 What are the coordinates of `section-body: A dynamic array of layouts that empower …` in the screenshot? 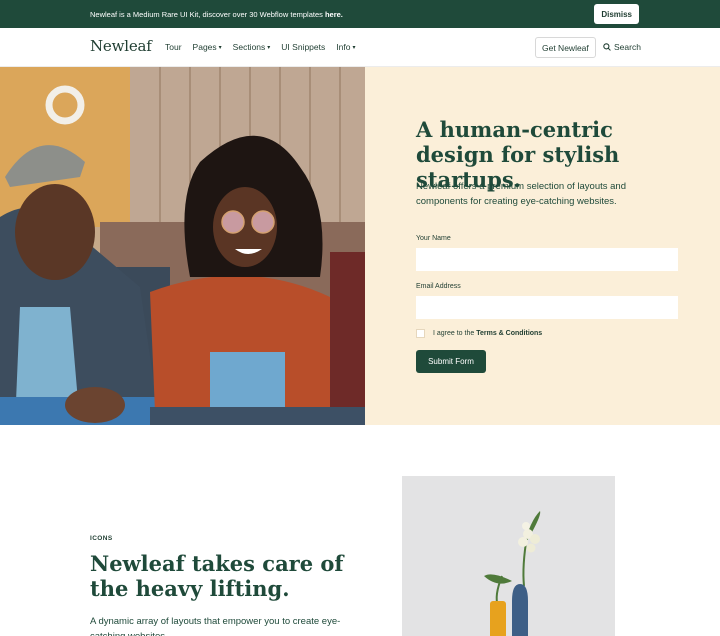 It's located at (215, 626).